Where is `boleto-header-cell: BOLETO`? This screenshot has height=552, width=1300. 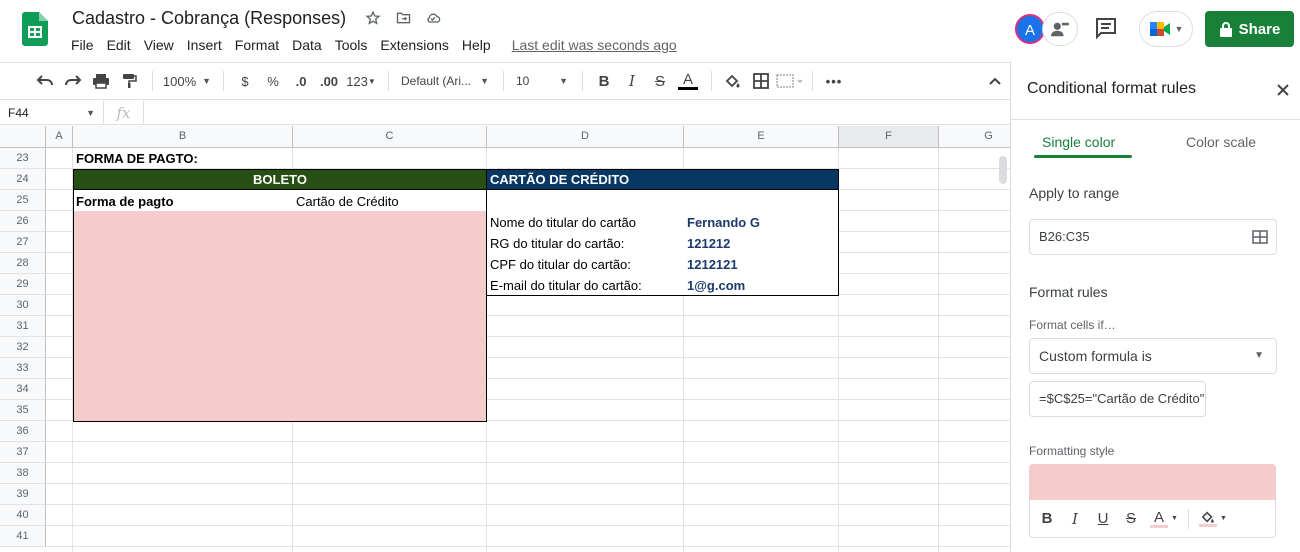
boleto-header-cell: BOLETO is located at coordinates (280, 179).